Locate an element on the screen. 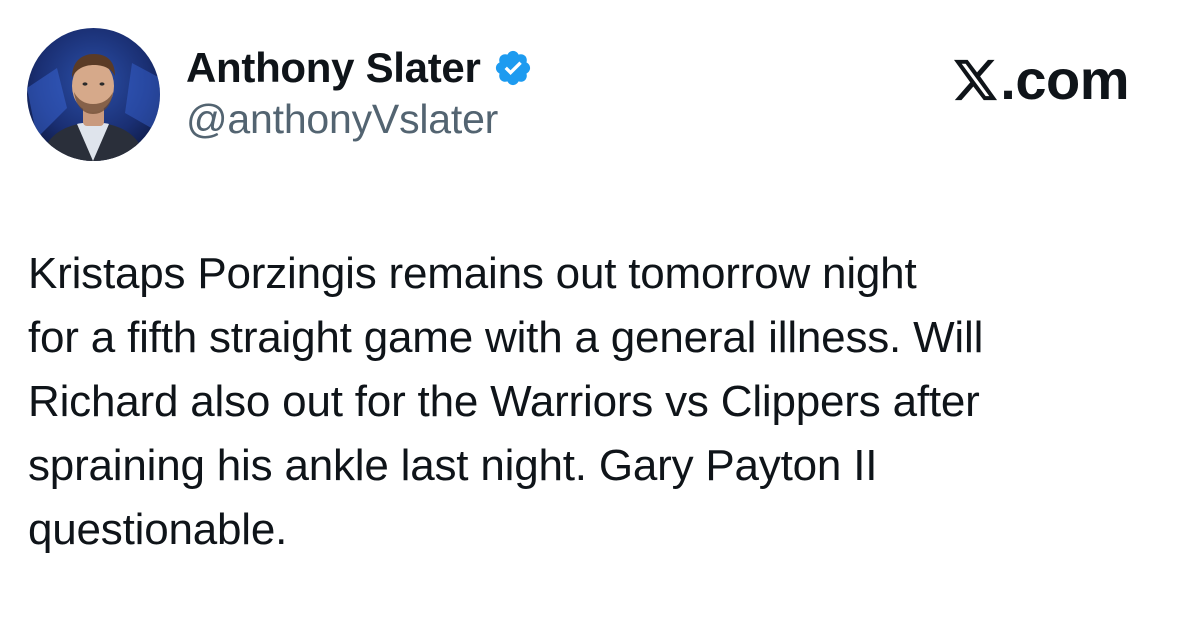 This screenshot has width=1179, height=643. brand-domain-suffix: .com is located at coordinates (1064, 79).